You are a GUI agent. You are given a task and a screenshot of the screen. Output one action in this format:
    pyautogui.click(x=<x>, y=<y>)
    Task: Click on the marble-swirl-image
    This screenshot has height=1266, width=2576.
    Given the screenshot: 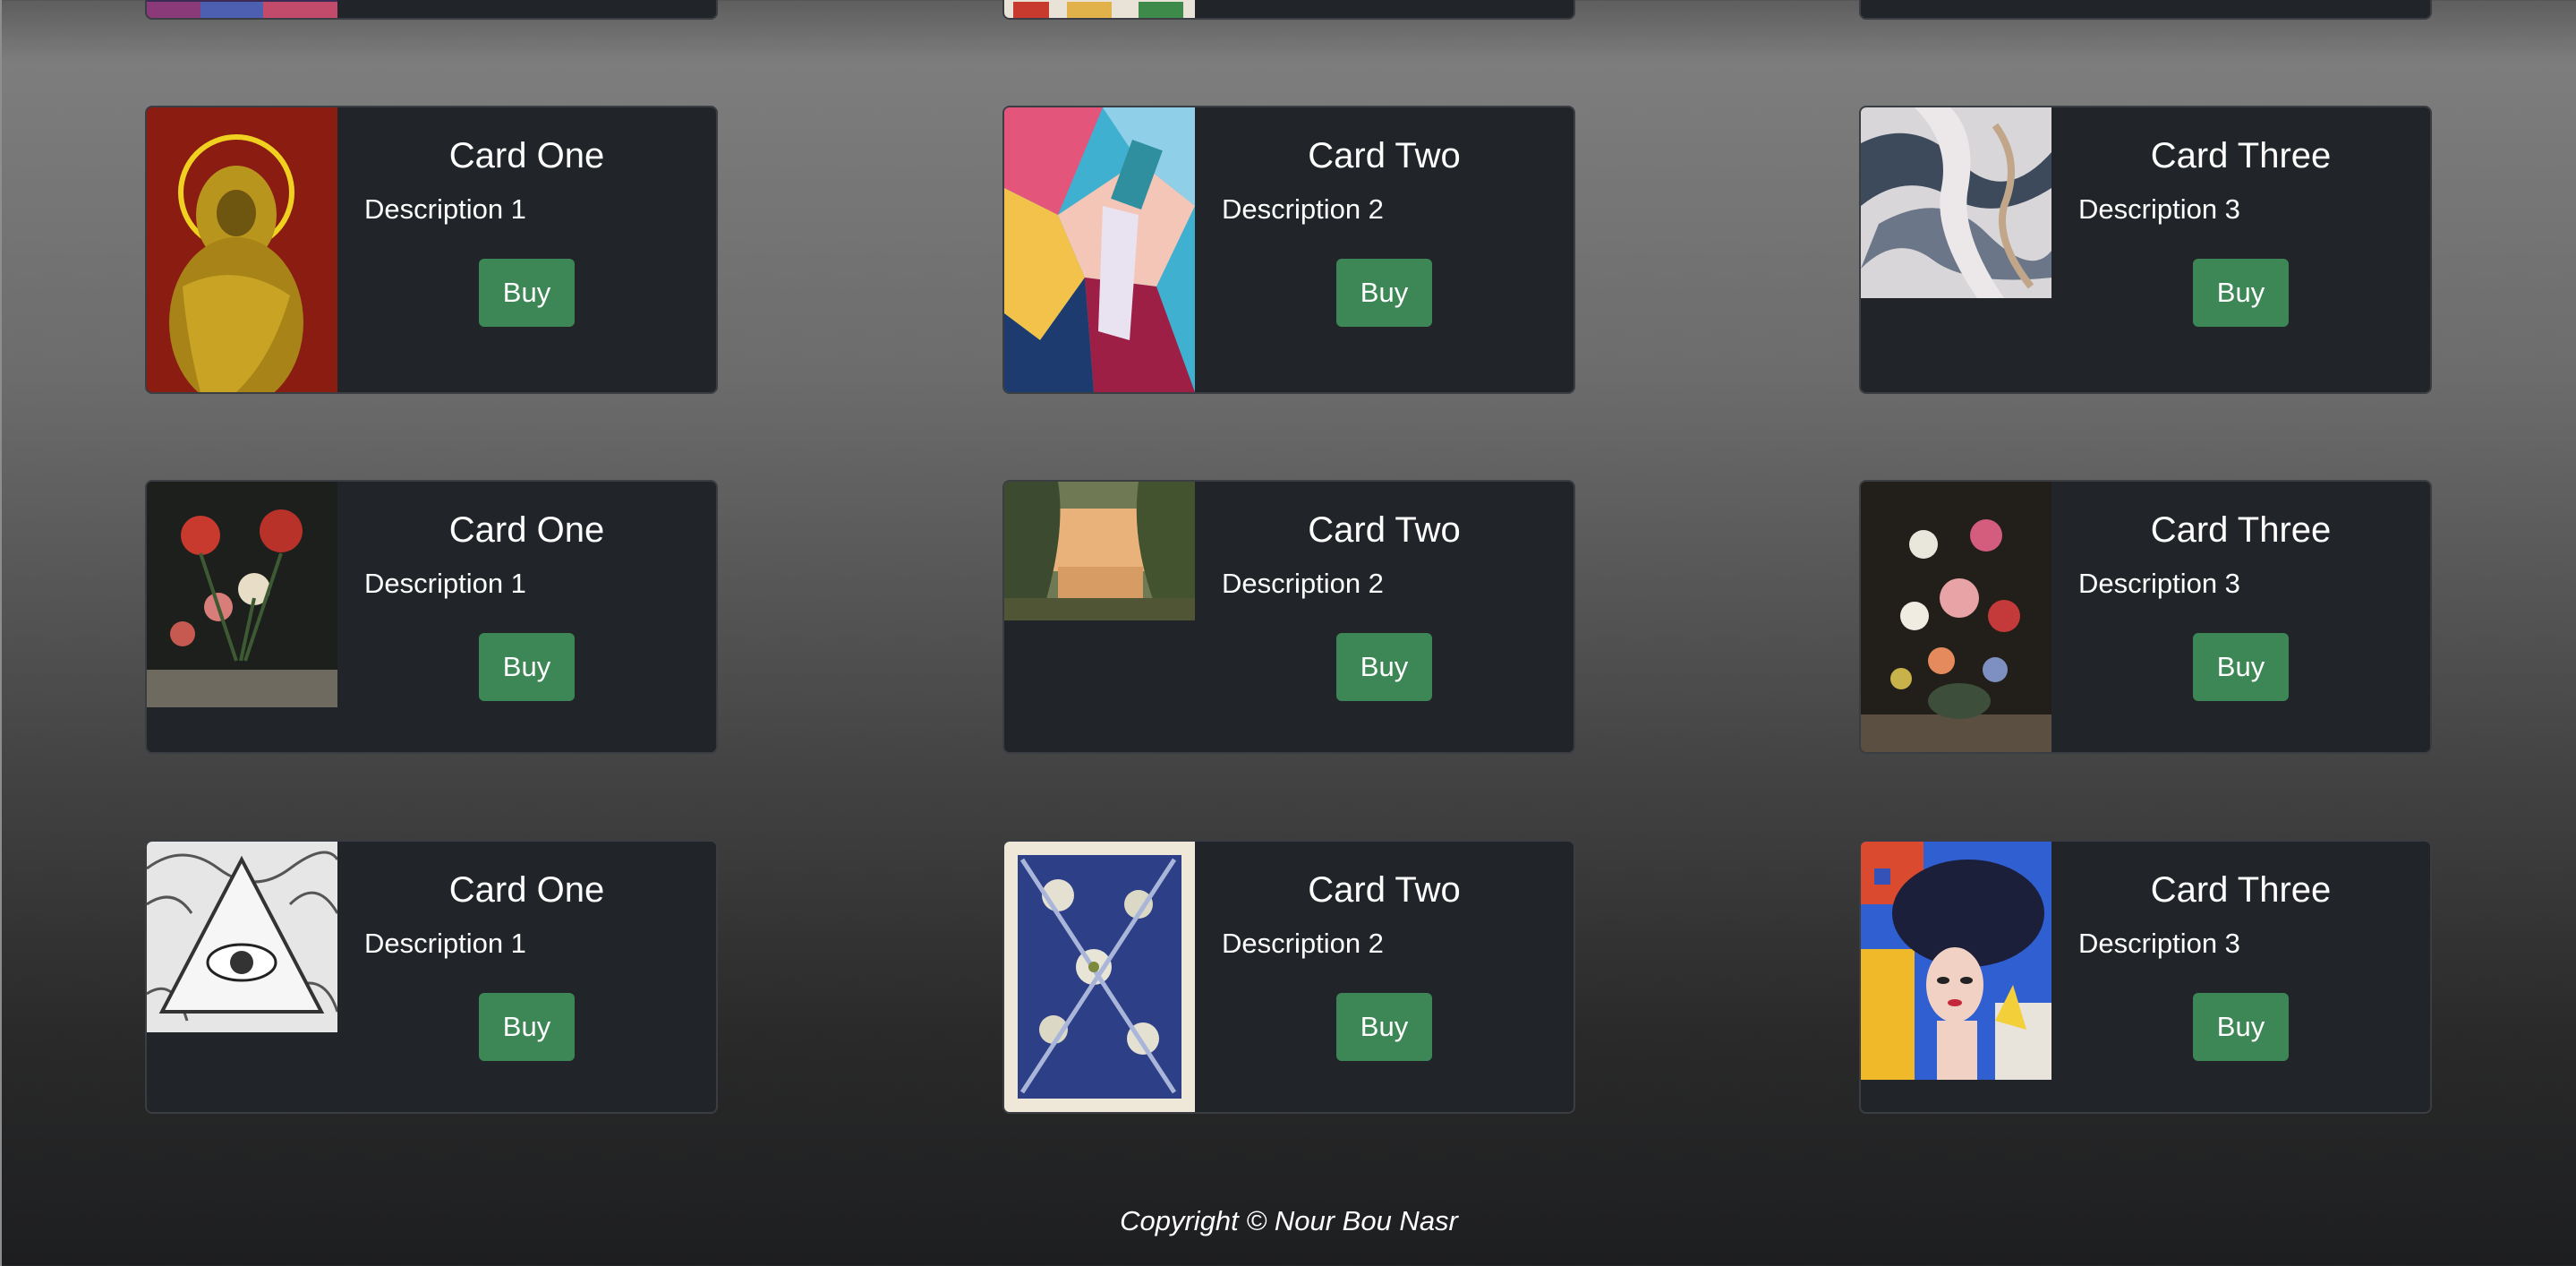 What is the action you would take?
    pyautogui.click(x=1956, y=202)
    